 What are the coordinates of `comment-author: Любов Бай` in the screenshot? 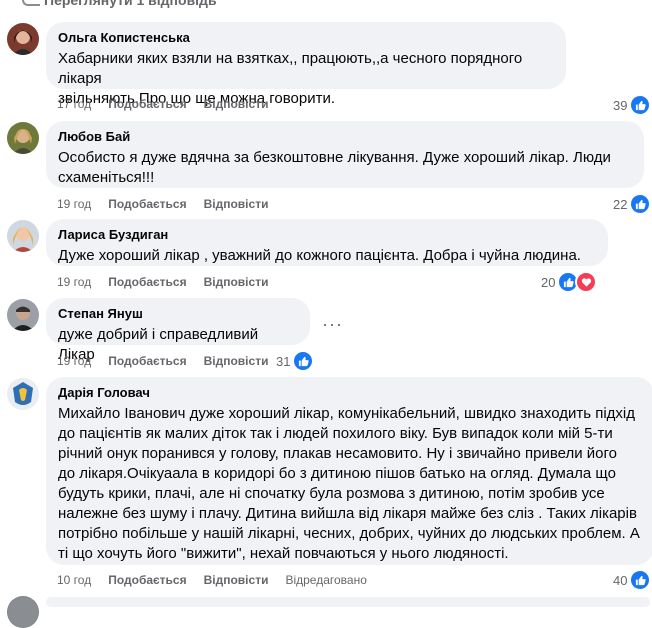 It's located at (345, 137).